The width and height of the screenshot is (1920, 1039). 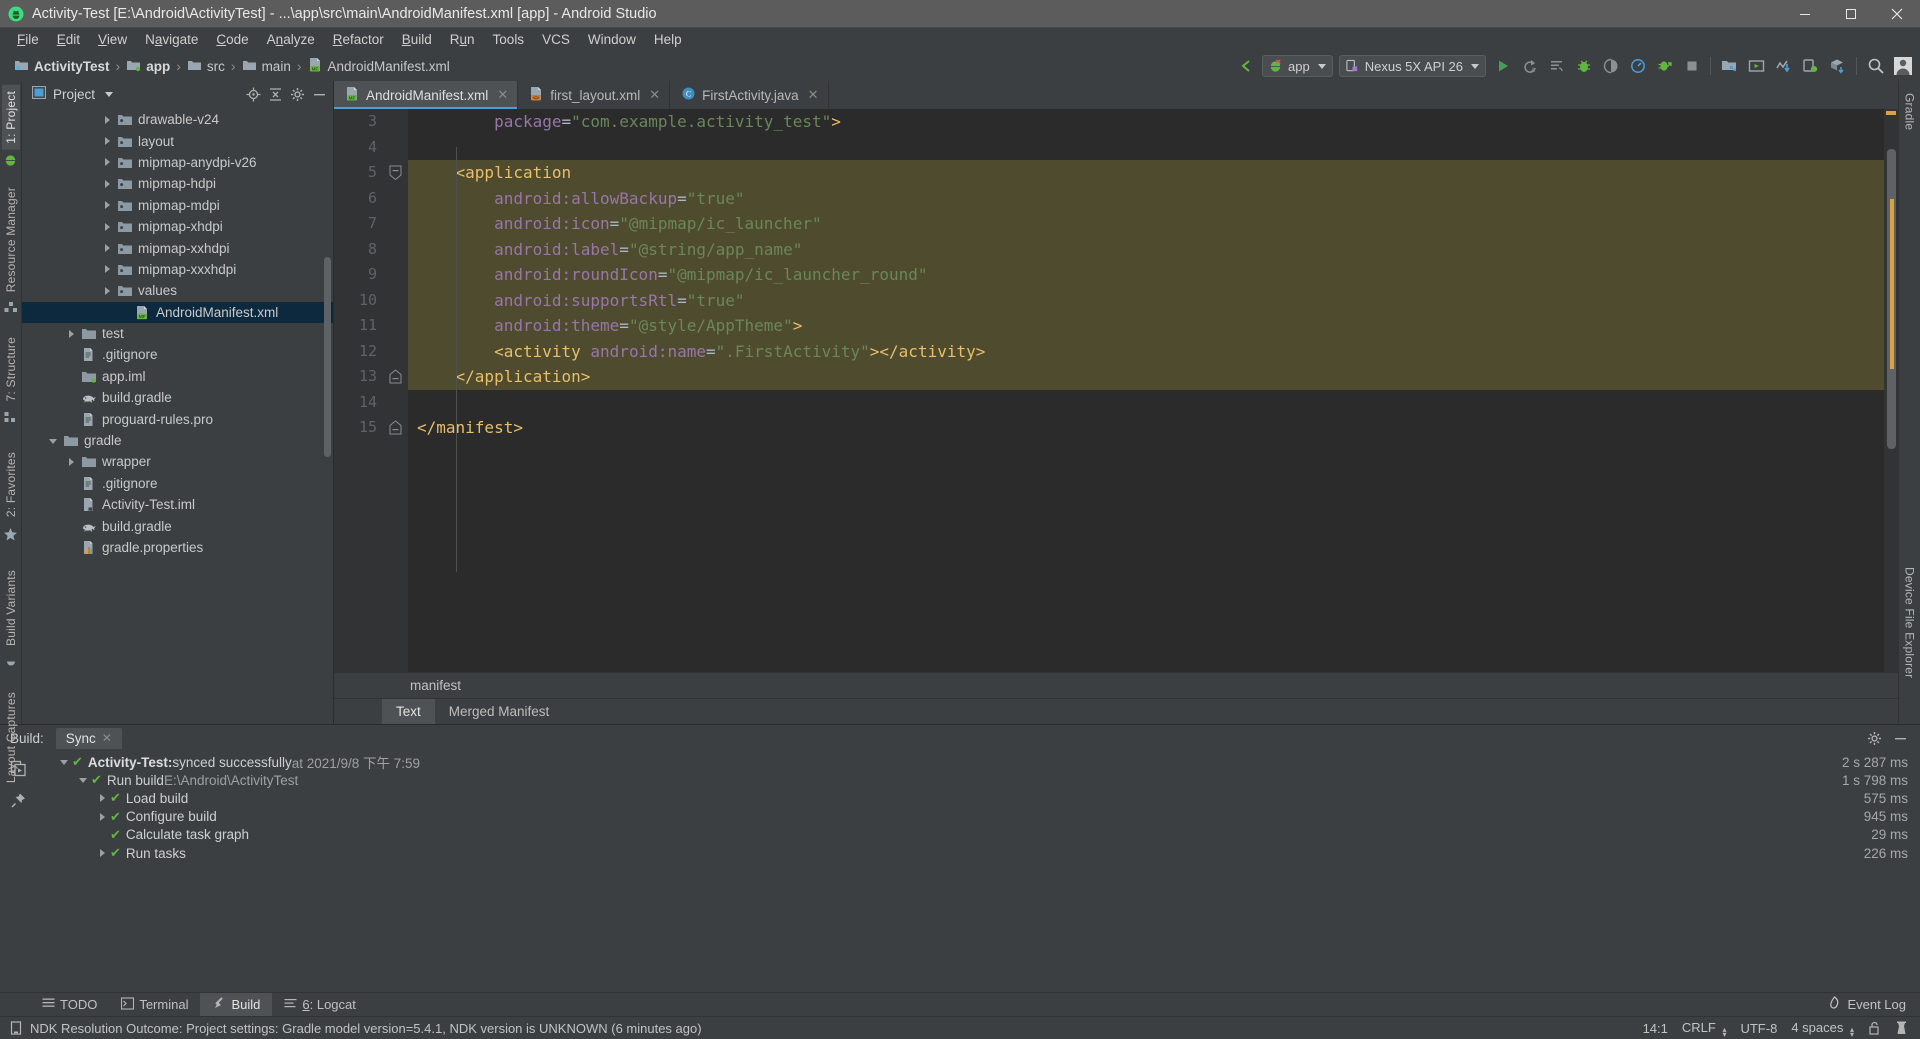 What do you see at coordinates (1610, 66) in the screenshot?
I see `debug-attach-icon` at bounding box center [1610, 66].